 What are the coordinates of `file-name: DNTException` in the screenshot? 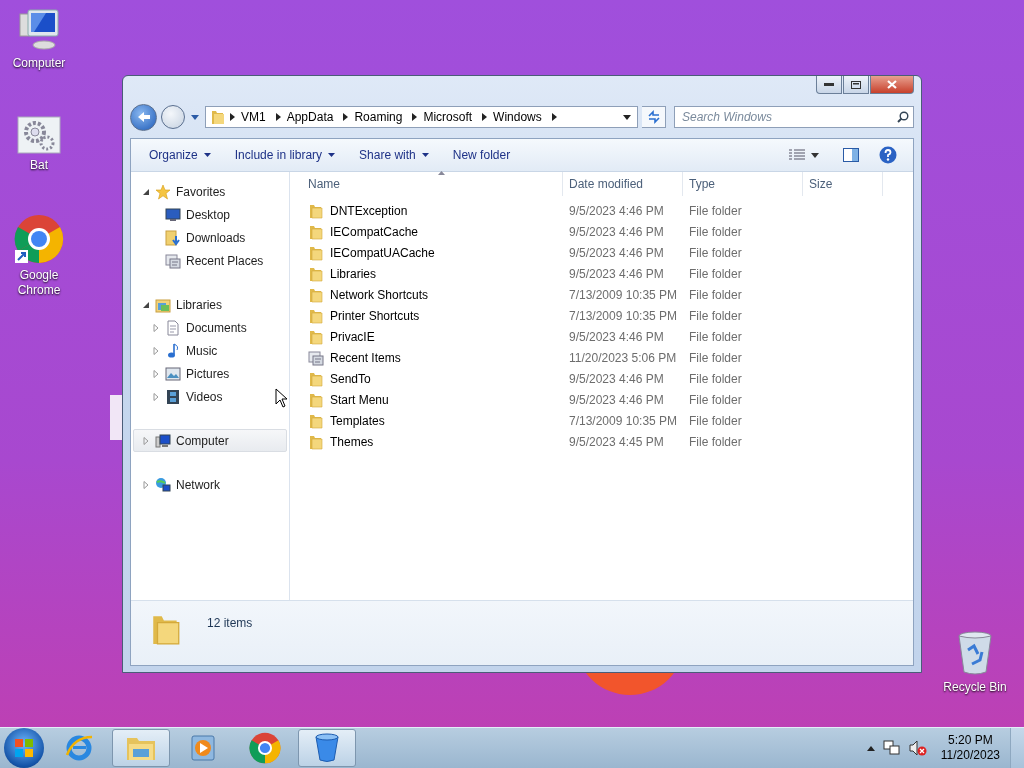 It's located at (432, 210).